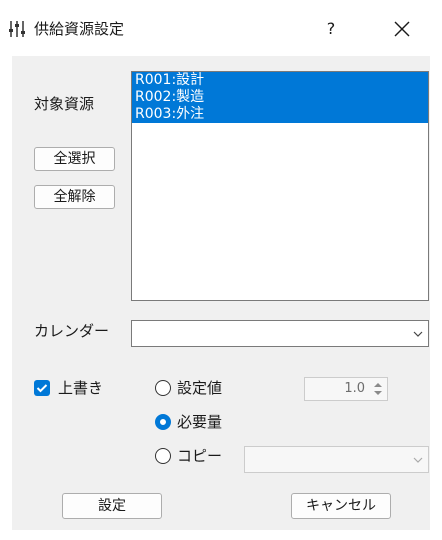  I want to click on apply-button: 設定, so click(112, 506).